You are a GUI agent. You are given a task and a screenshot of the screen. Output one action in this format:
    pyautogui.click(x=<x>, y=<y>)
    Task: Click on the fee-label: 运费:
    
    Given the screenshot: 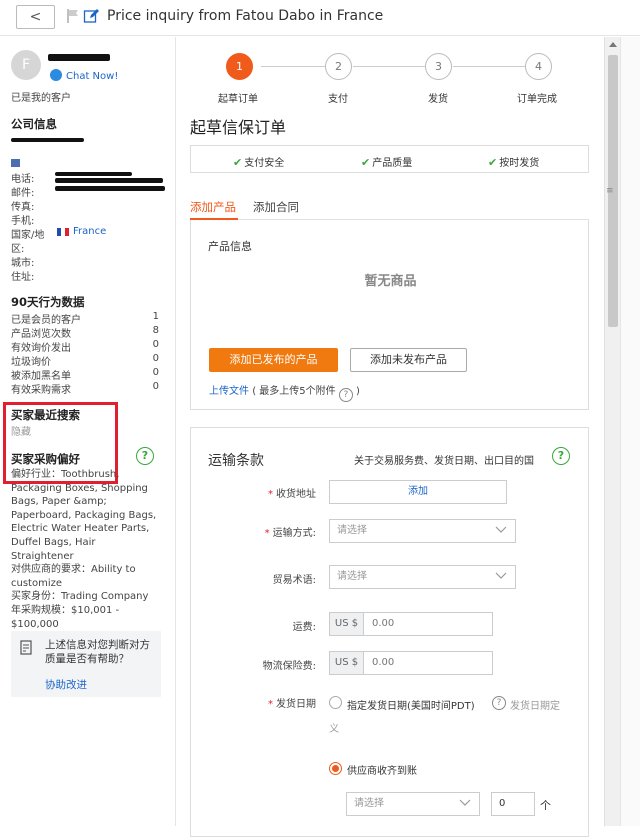 What is the action you would take?
    pyautogui.click(x=304, y=627)
    